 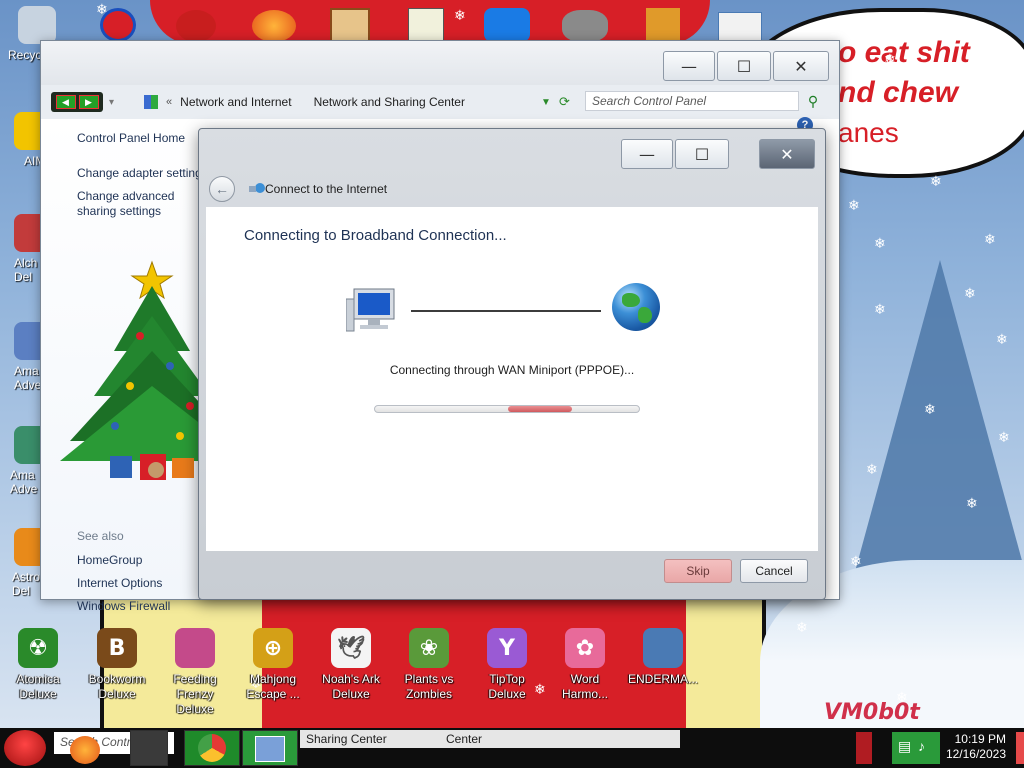 What do you see at coordinates (440, 63) in the screenshot?
I see `control-panel-titlebar: — ☐ ✕` at bounding box center [440, 63].